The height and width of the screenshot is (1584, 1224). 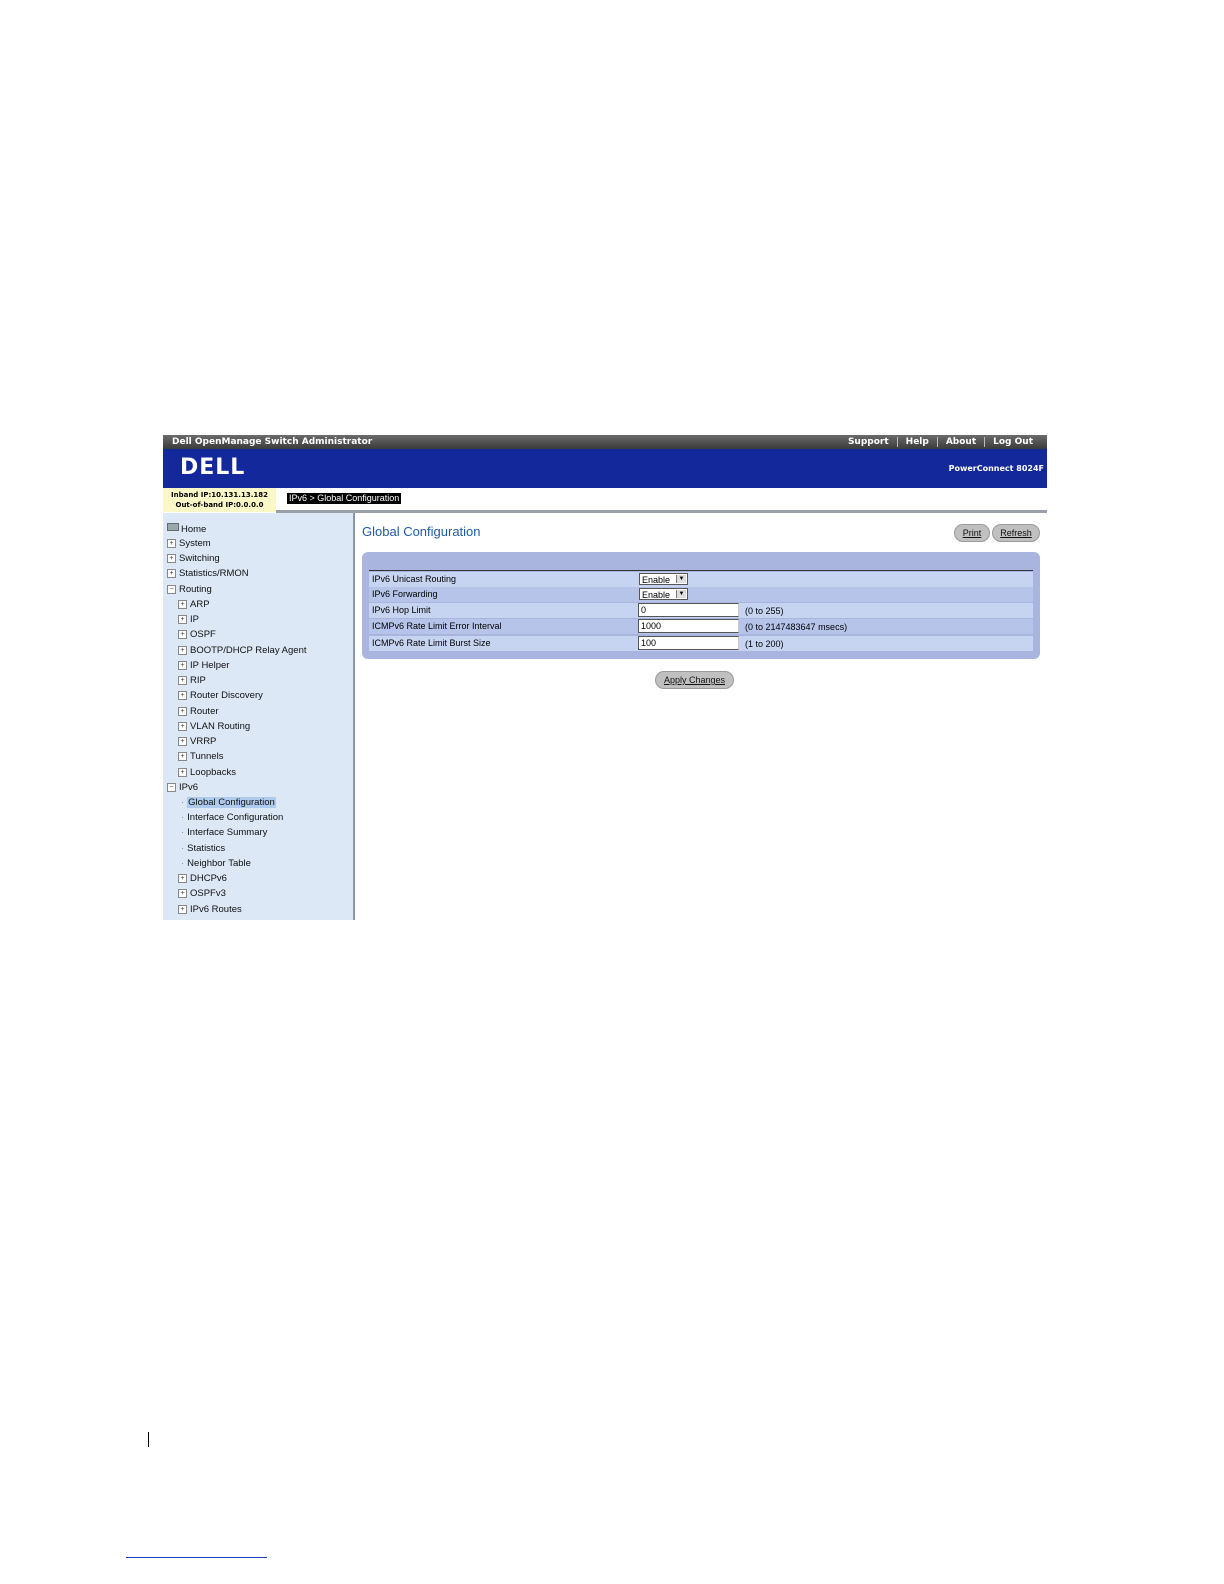 I want to click on field-label: ICMPv6 Rate Limit Error Interval, so click(x=437, y=626).